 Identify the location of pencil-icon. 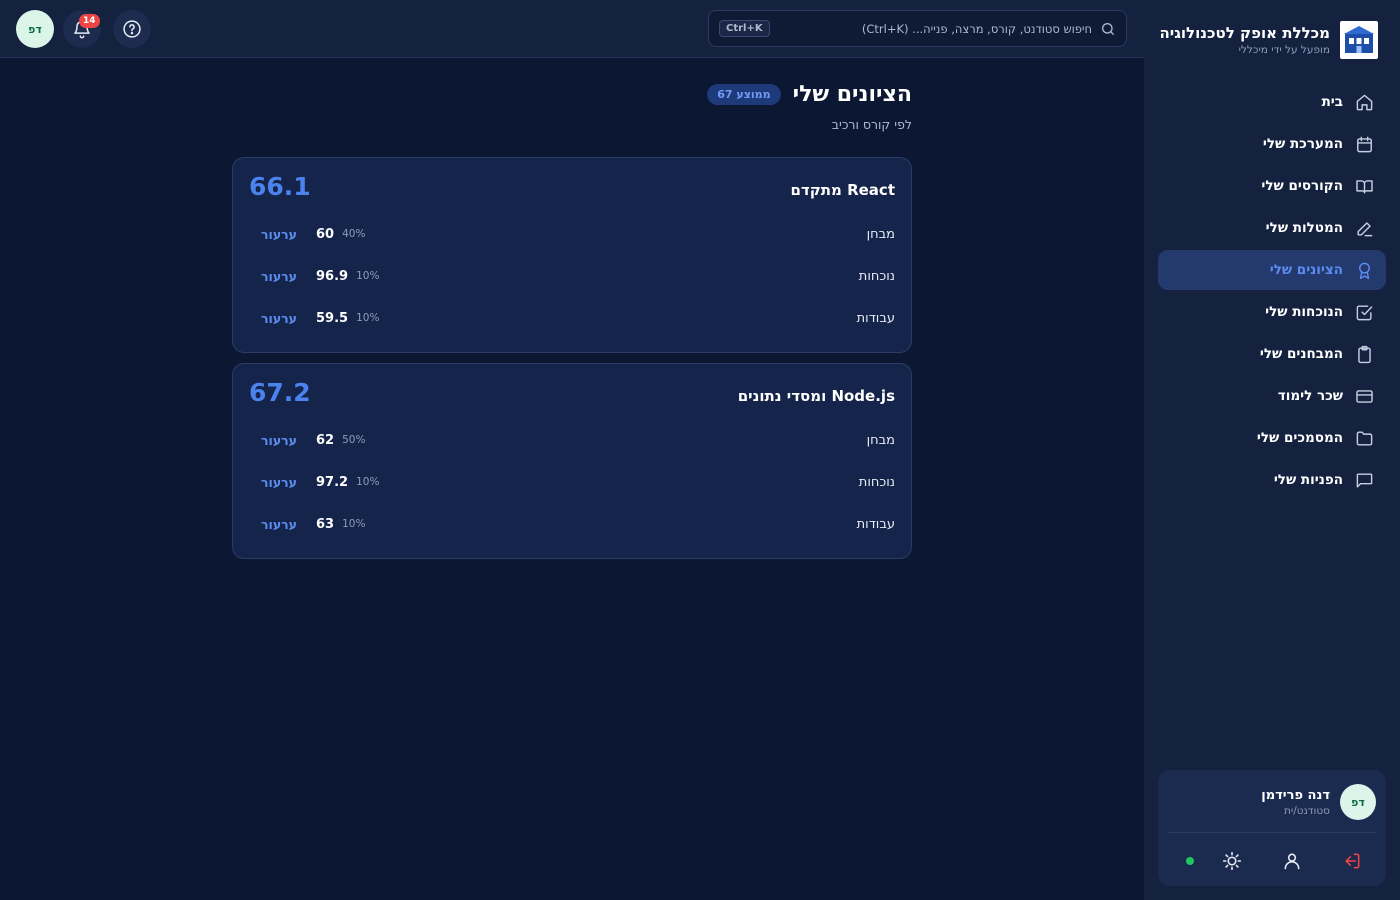
(1365, 228).